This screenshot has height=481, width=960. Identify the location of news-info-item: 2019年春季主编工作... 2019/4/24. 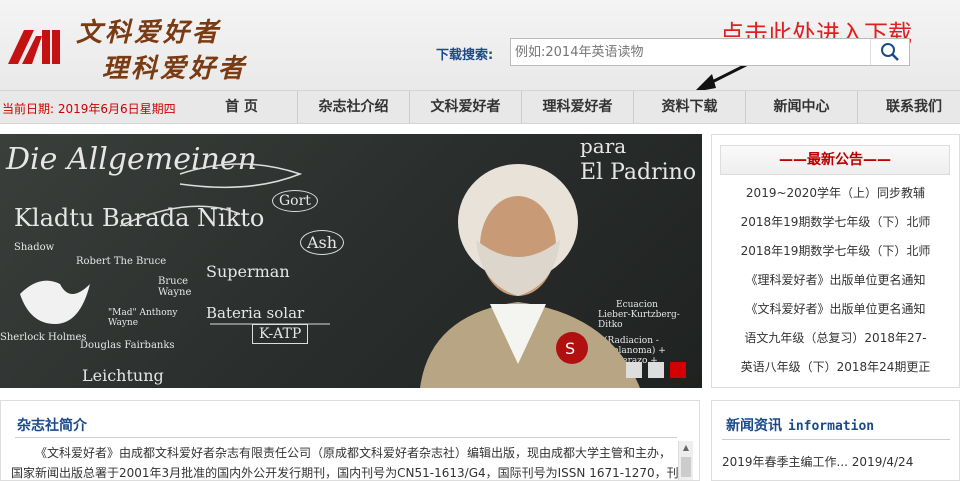
(817, 461).